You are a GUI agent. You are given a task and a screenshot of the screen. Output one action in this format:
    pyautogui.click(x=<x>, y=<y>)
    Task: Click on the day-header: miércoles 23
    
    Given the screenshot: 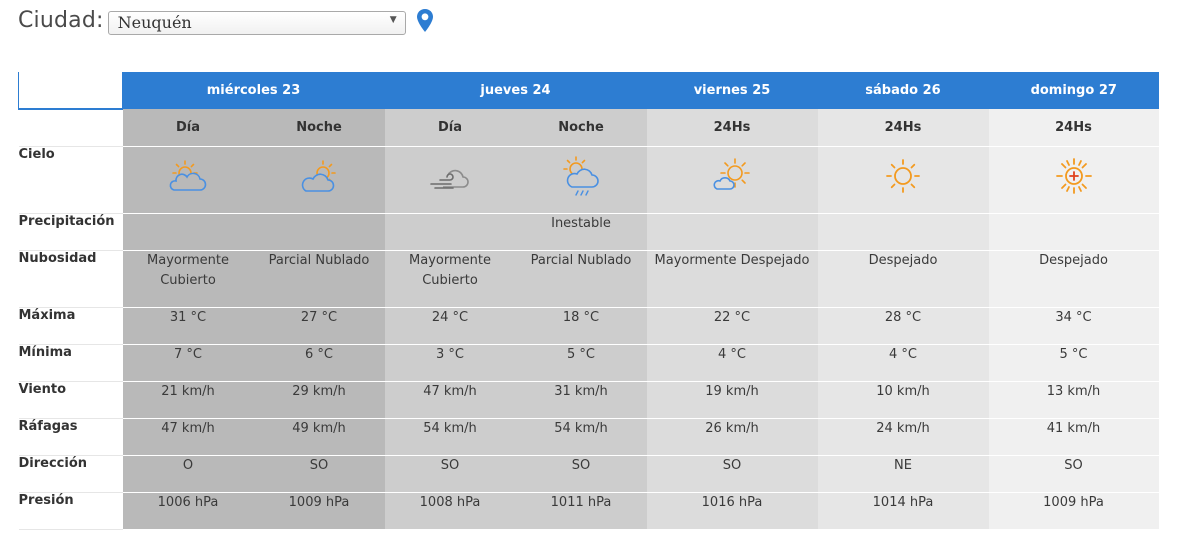 What is the action you would take?
    pyautogui.click(x=253, y=90)
    